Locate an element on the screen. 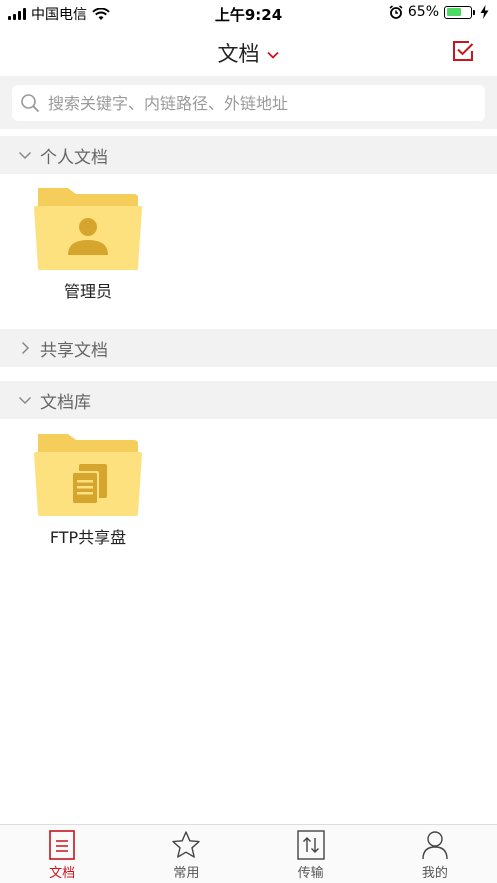 Image resolution: width=497 pixels, height=883 pixels. chevron-right-icon is located at coordinates (25, 348).